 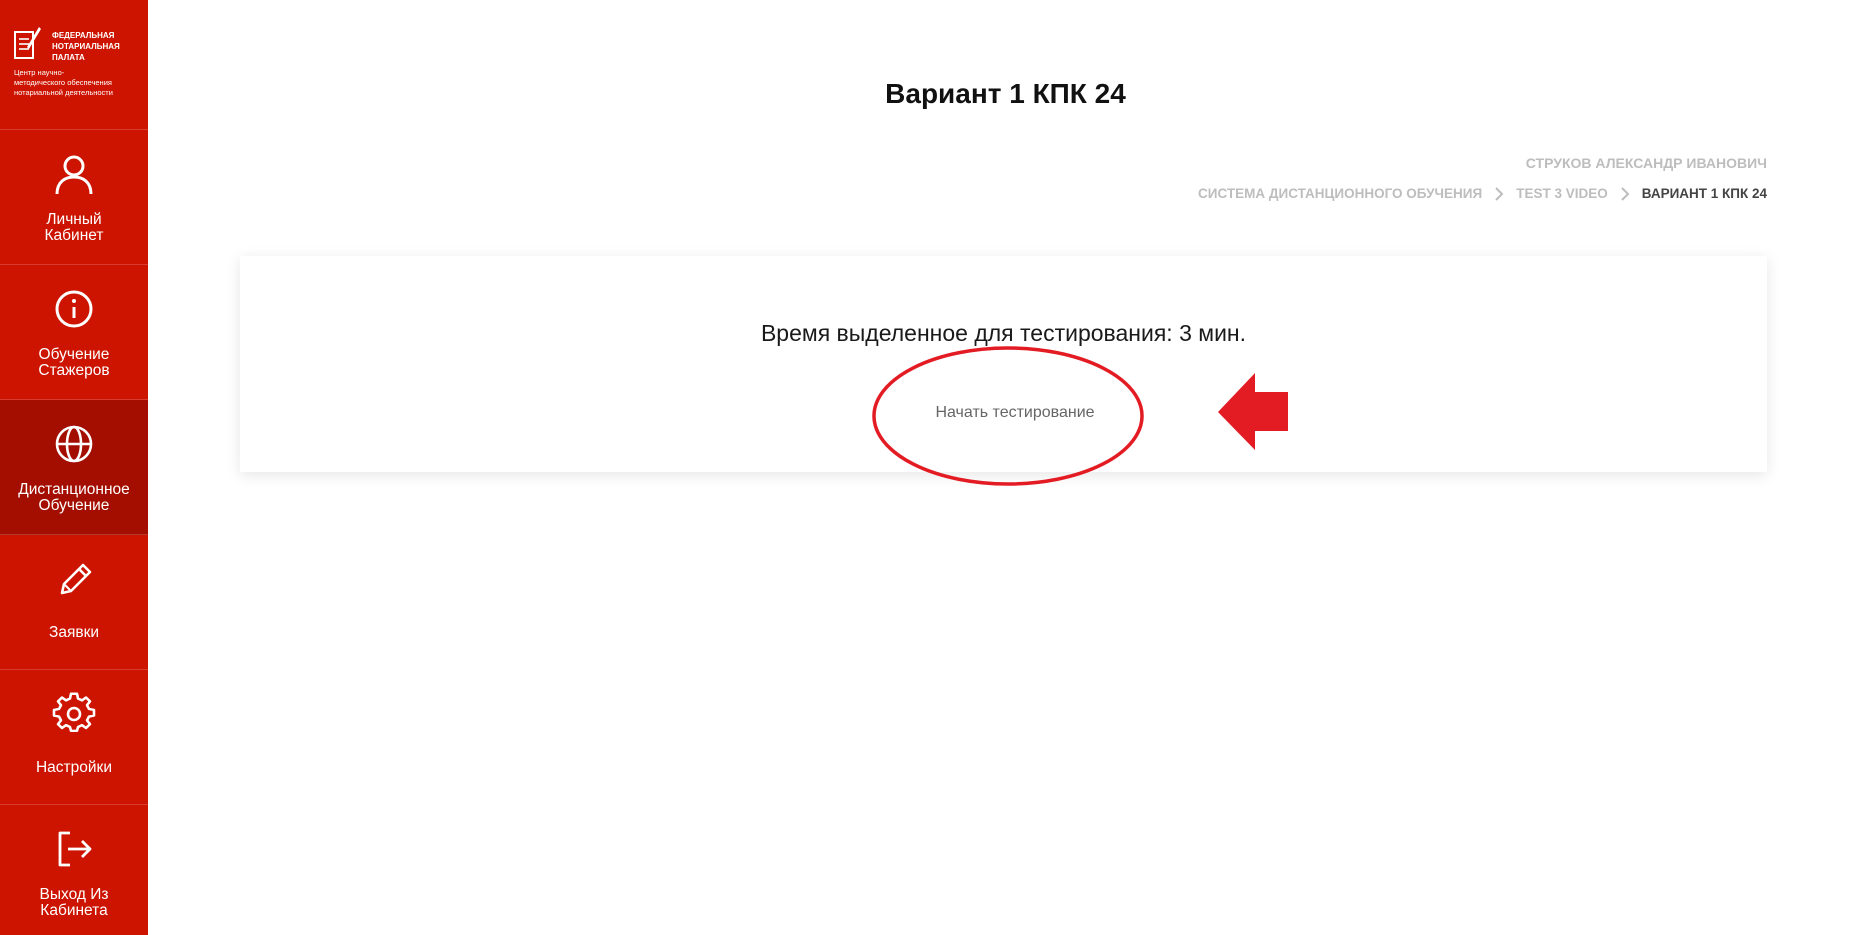 What do you see at coordinates (1340, 193) in the screenshot?
I see `breadcrumb-item: Система дистанционного обучения` at bounding box center [1340, 193].